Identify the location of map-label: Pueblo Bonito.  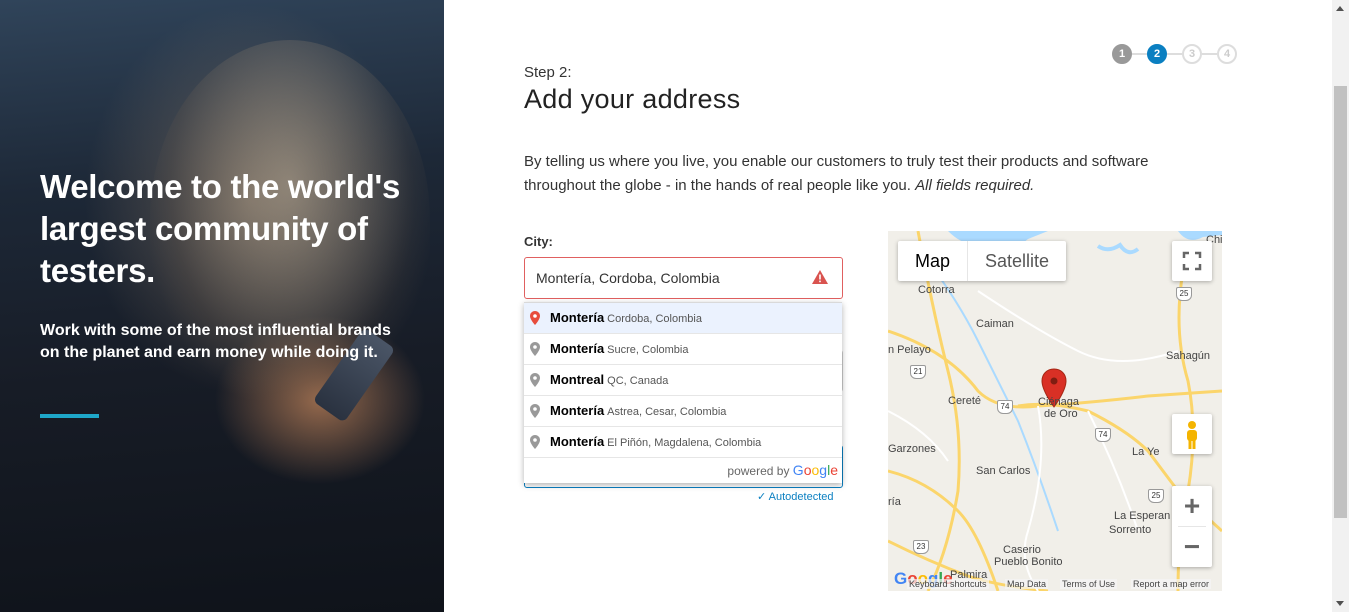
(1028, 562).